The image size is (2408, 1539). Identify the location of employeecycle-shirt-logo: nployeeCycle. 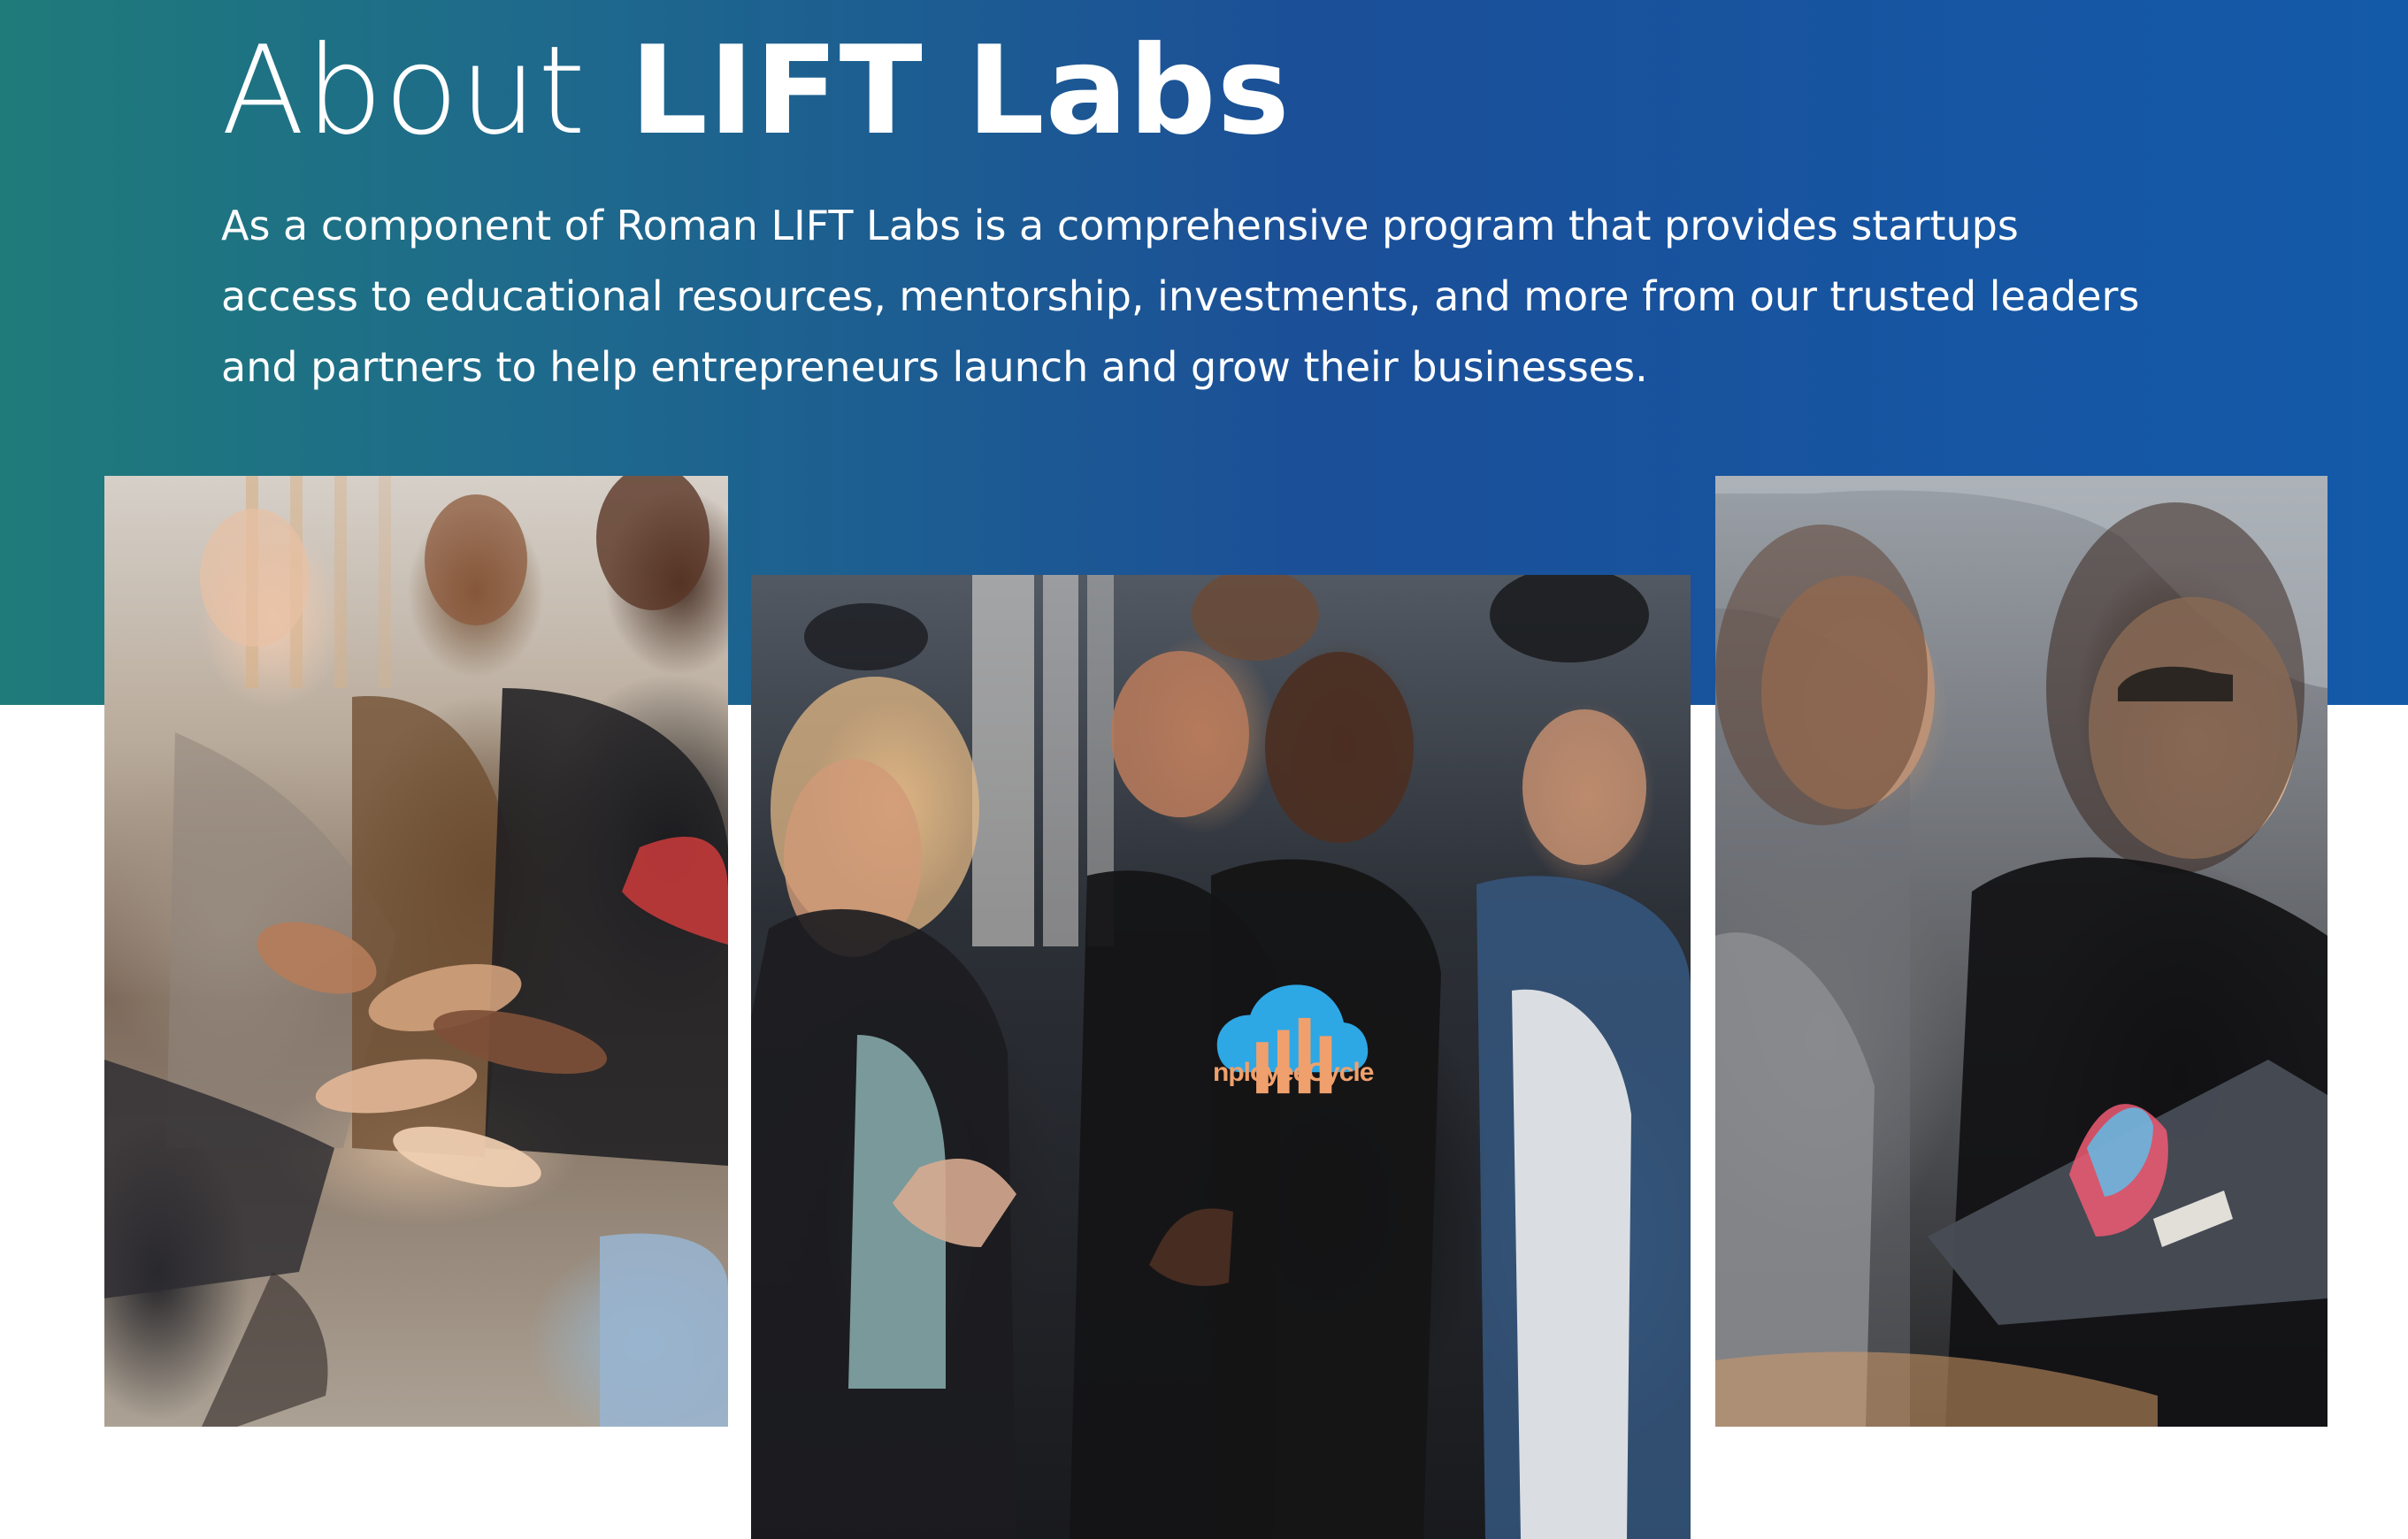
(1294, 1048).